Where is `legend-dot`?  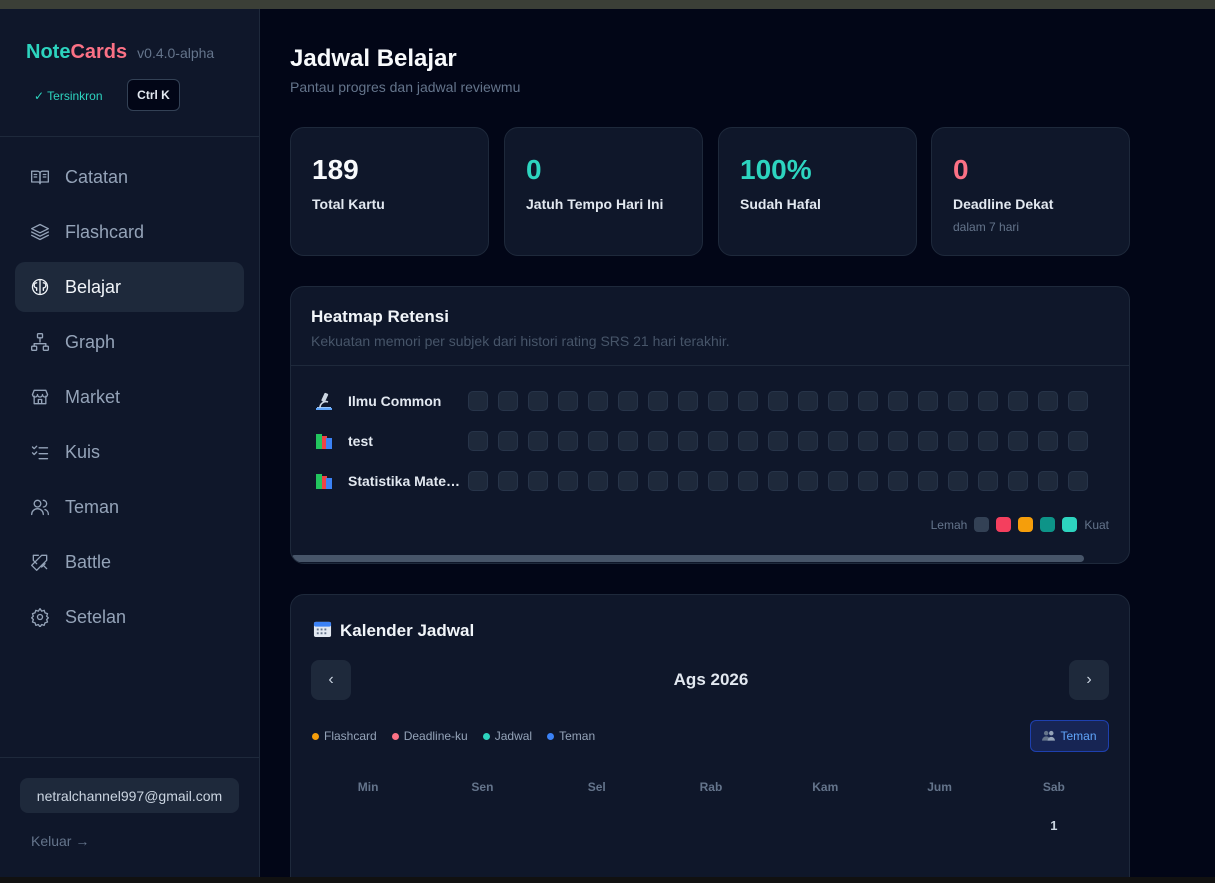
legend-dot is located at coordinates (486, 736).